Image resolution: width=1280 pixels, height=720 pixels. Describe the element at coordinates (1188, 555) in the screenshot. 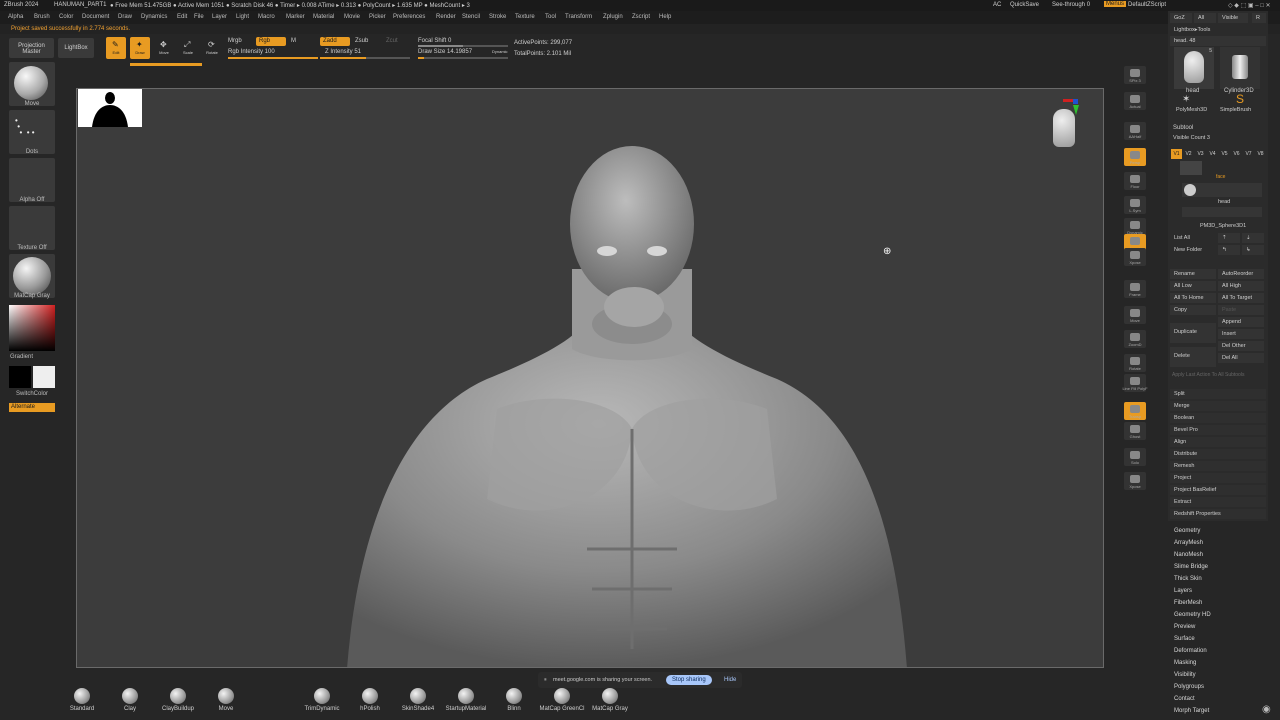

I see `section-nanomesh: NanoMesh` at that location.